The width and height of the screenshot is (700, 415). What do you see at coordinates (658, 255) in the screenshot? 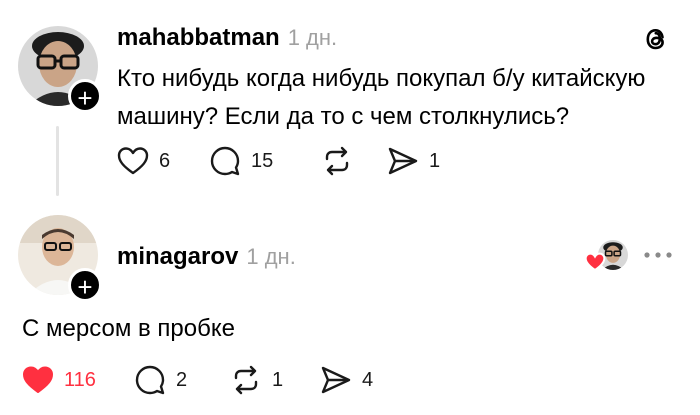
I see `more-icon` at bounding box center [658, 255].